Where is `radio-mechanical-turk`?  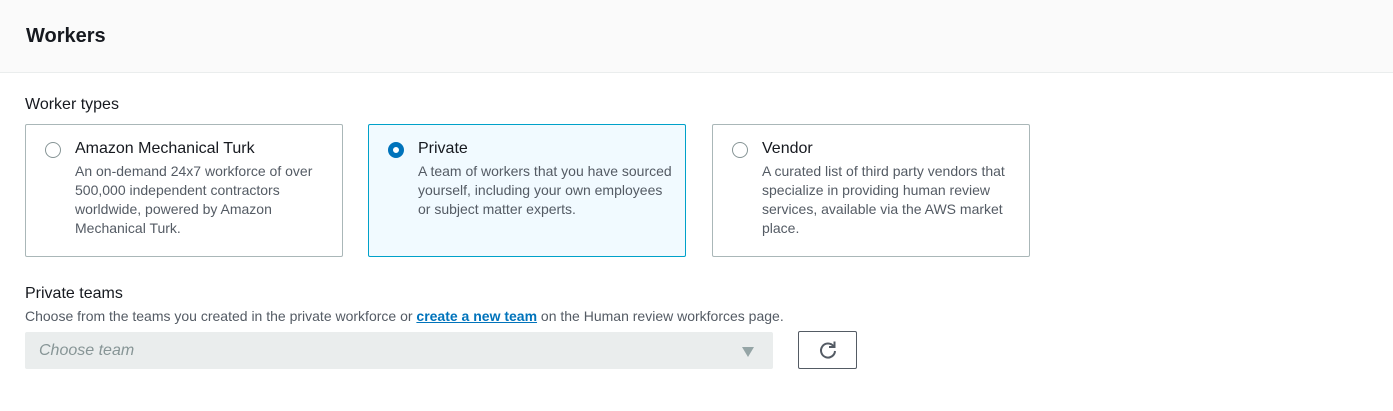
radio-mechanical-turk is located at coordinates (53, 150).